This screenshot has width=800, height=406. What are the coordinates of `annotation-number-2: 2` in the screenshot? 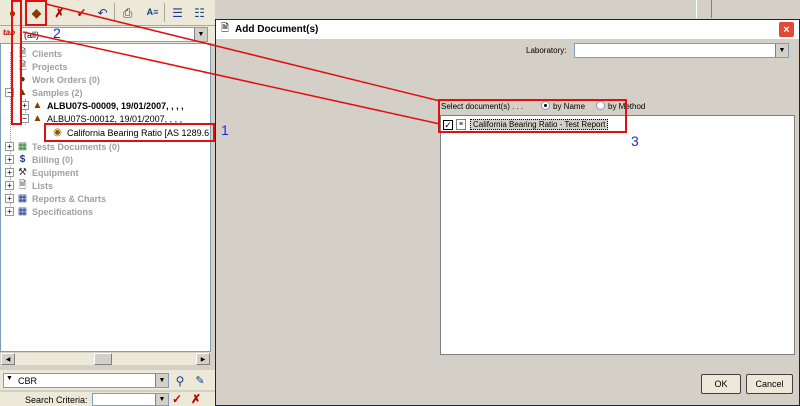 It's located at (57, 33).